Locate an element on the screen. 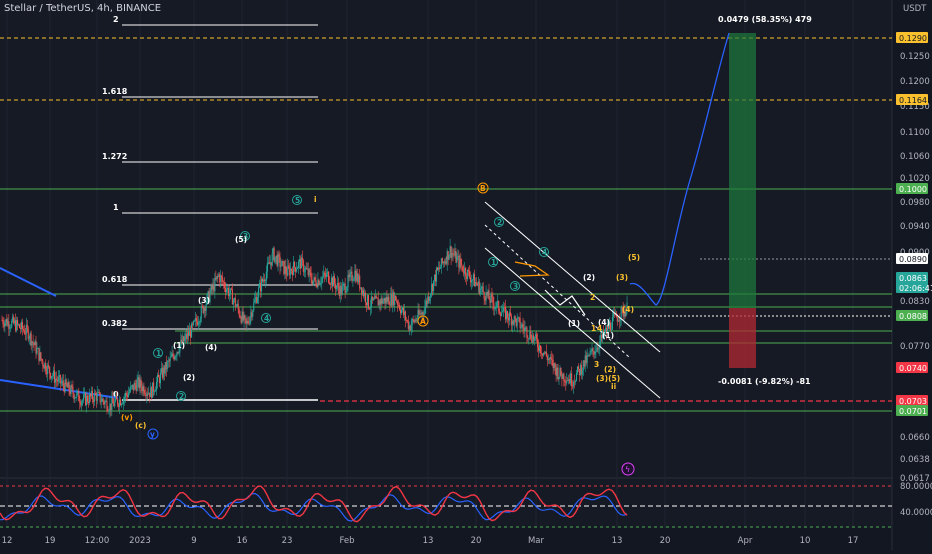 The width and height of the screenshot is (932, 554). wave-1: 1 is located at coordinates (158, 353).